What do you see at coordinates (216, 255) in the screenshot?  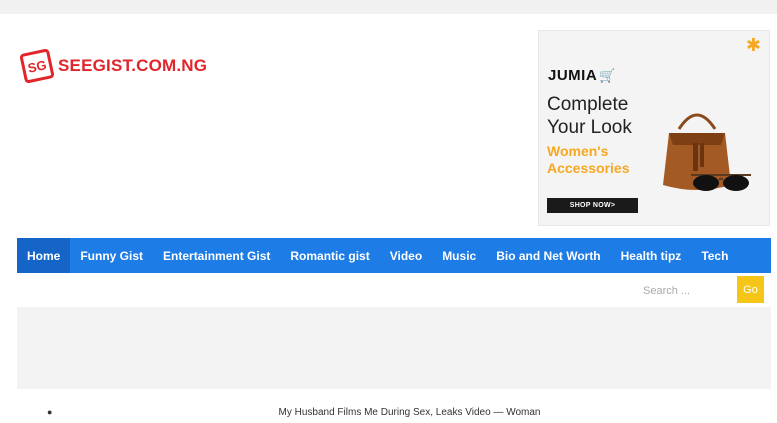 I see `nav-item-entertainment-gist: Entertainment Gist` at bounding box center [216, 255].